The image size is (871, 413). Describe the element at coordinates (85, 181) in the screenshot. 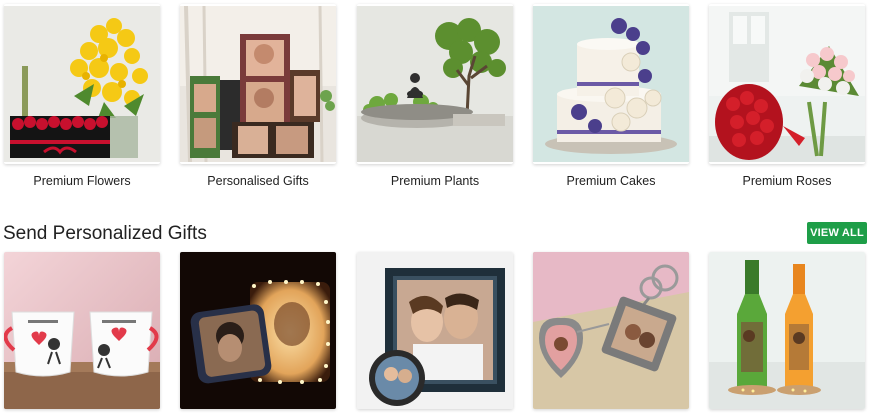

I see `category-label-premium-flowers: Premium Flowers` at that location.